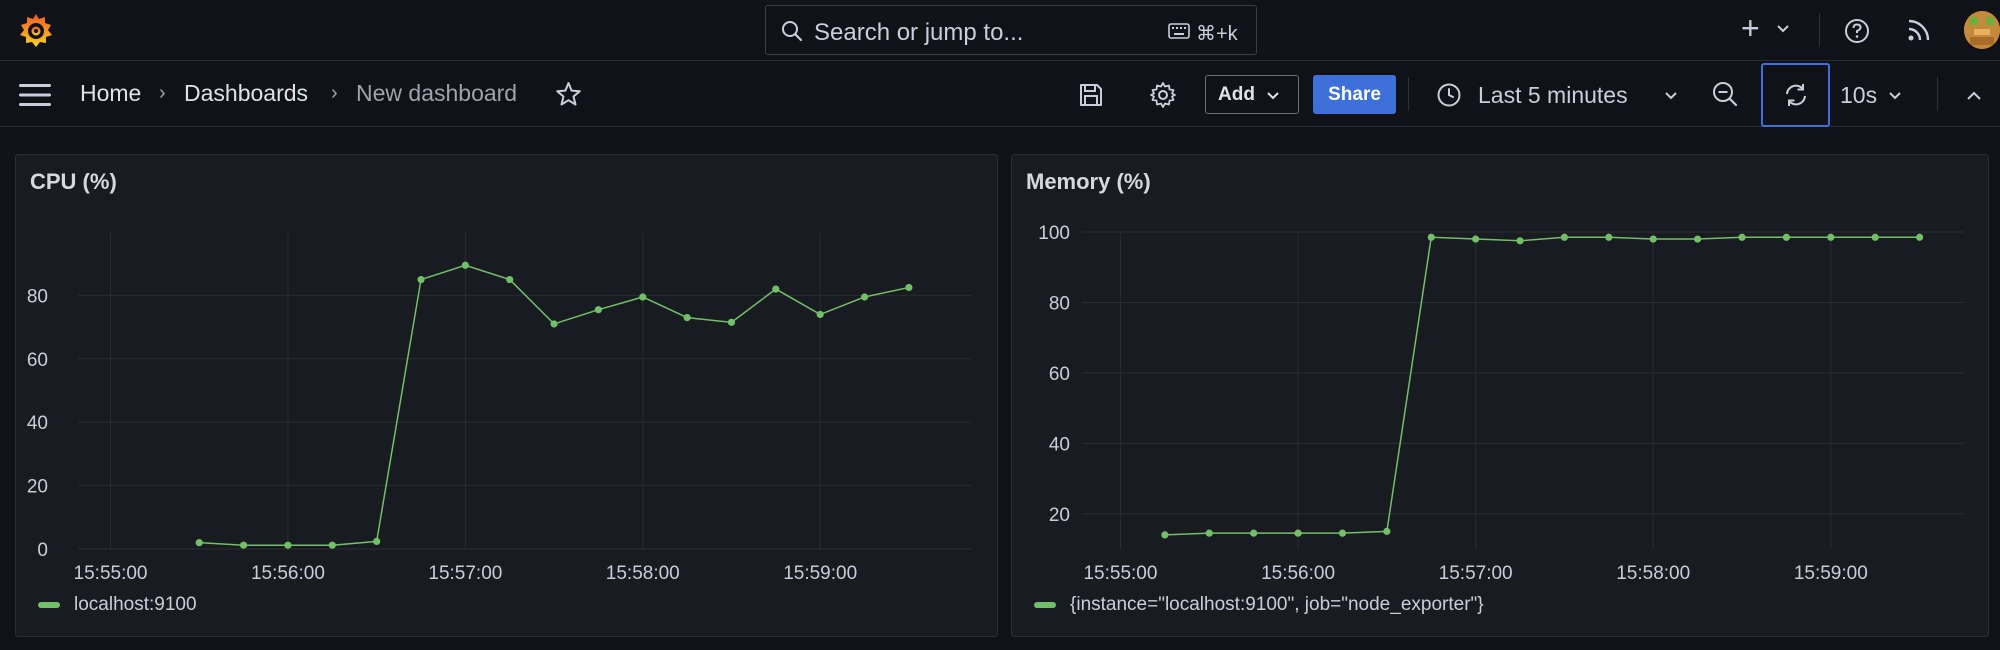  What do you see at coordinates (1725, 94) in the screenshot?
I see `zoom-out-icon` at bounding box center [1725, 94].